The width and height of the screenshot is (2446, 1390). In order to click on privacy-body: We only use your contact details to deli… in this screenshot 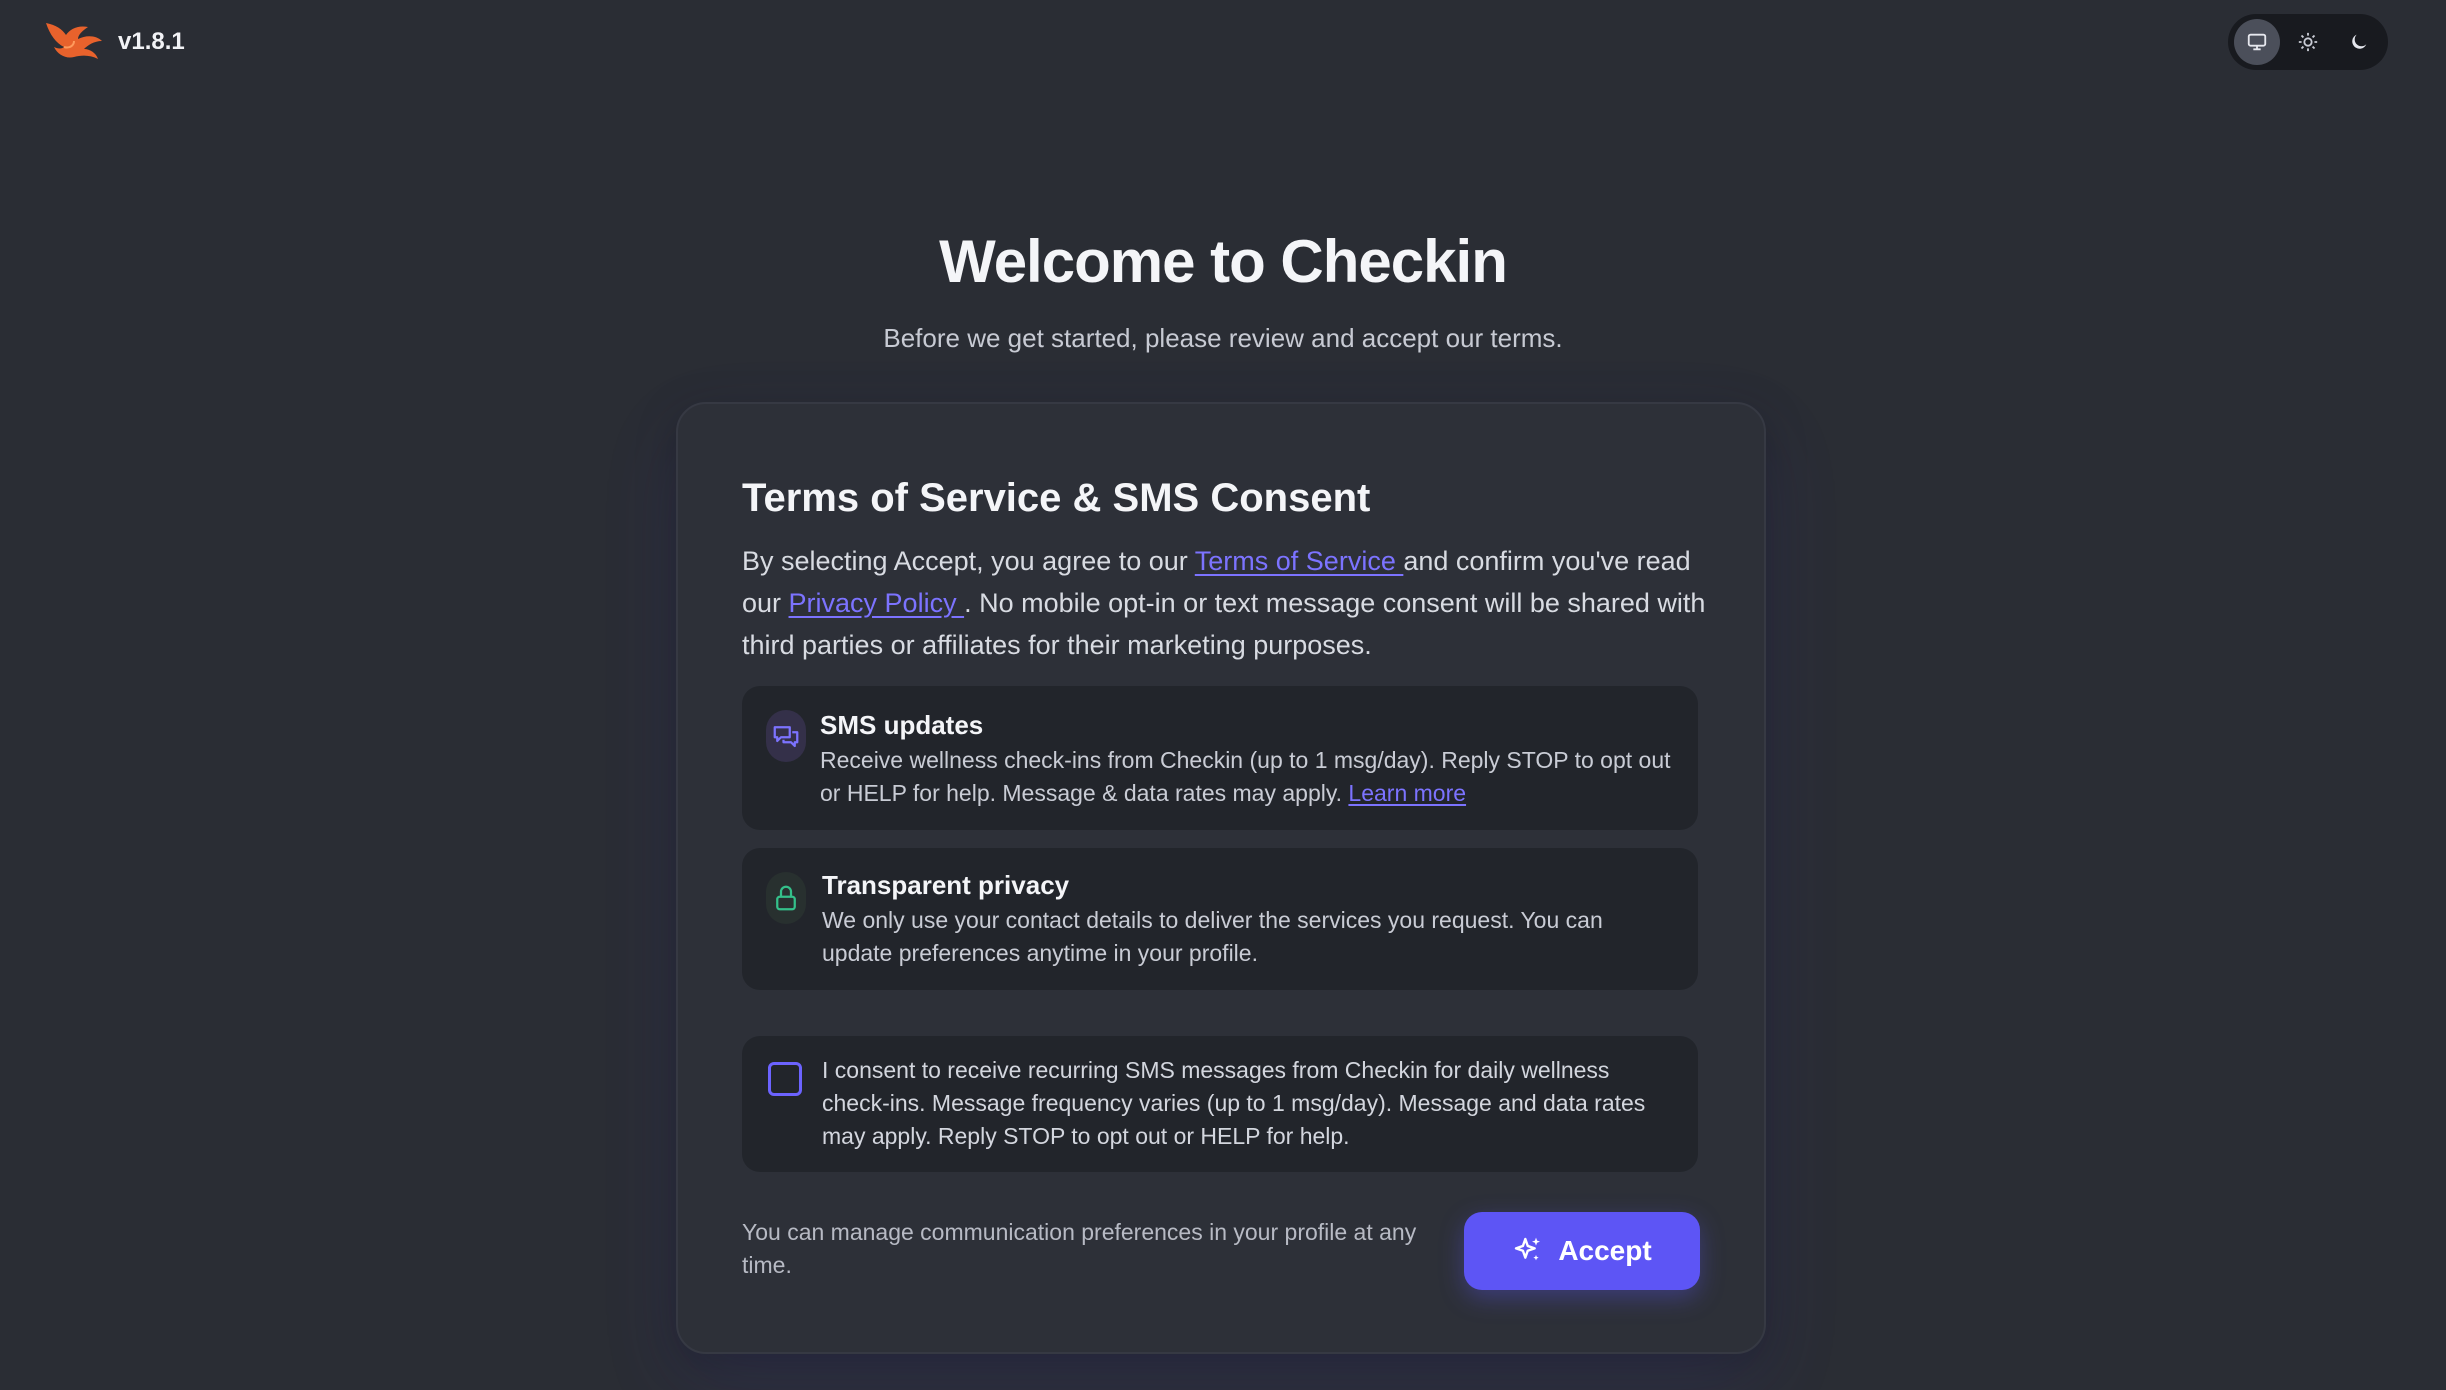, I will do `click(1212, 936)`.